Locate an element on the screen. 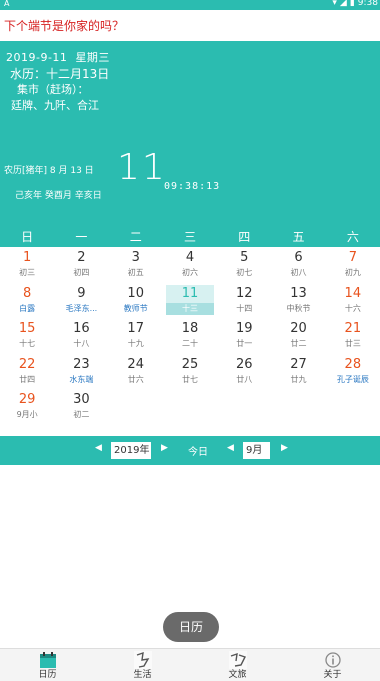 The width and height of the screenshot is (380, 681). calendar-day-cell: 29 9月小 is located at coordinates (27, 408).